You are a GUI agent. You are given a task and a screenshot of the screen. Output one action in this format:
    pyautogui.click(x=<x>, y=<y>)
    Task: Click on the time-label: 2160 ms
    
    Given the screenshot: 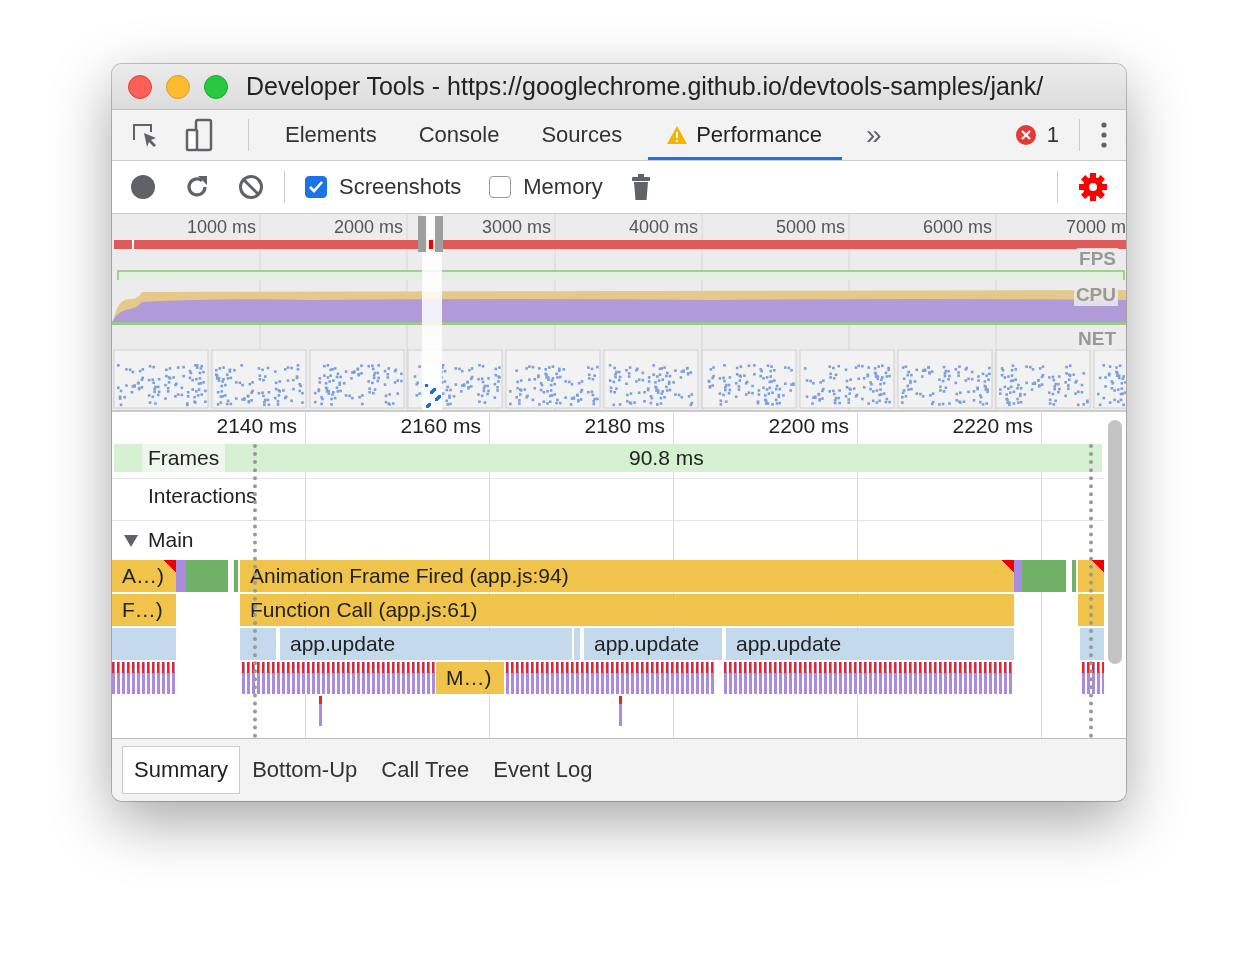 What is the action you would take?
    pyautogui.click(x=440, y=426)
    